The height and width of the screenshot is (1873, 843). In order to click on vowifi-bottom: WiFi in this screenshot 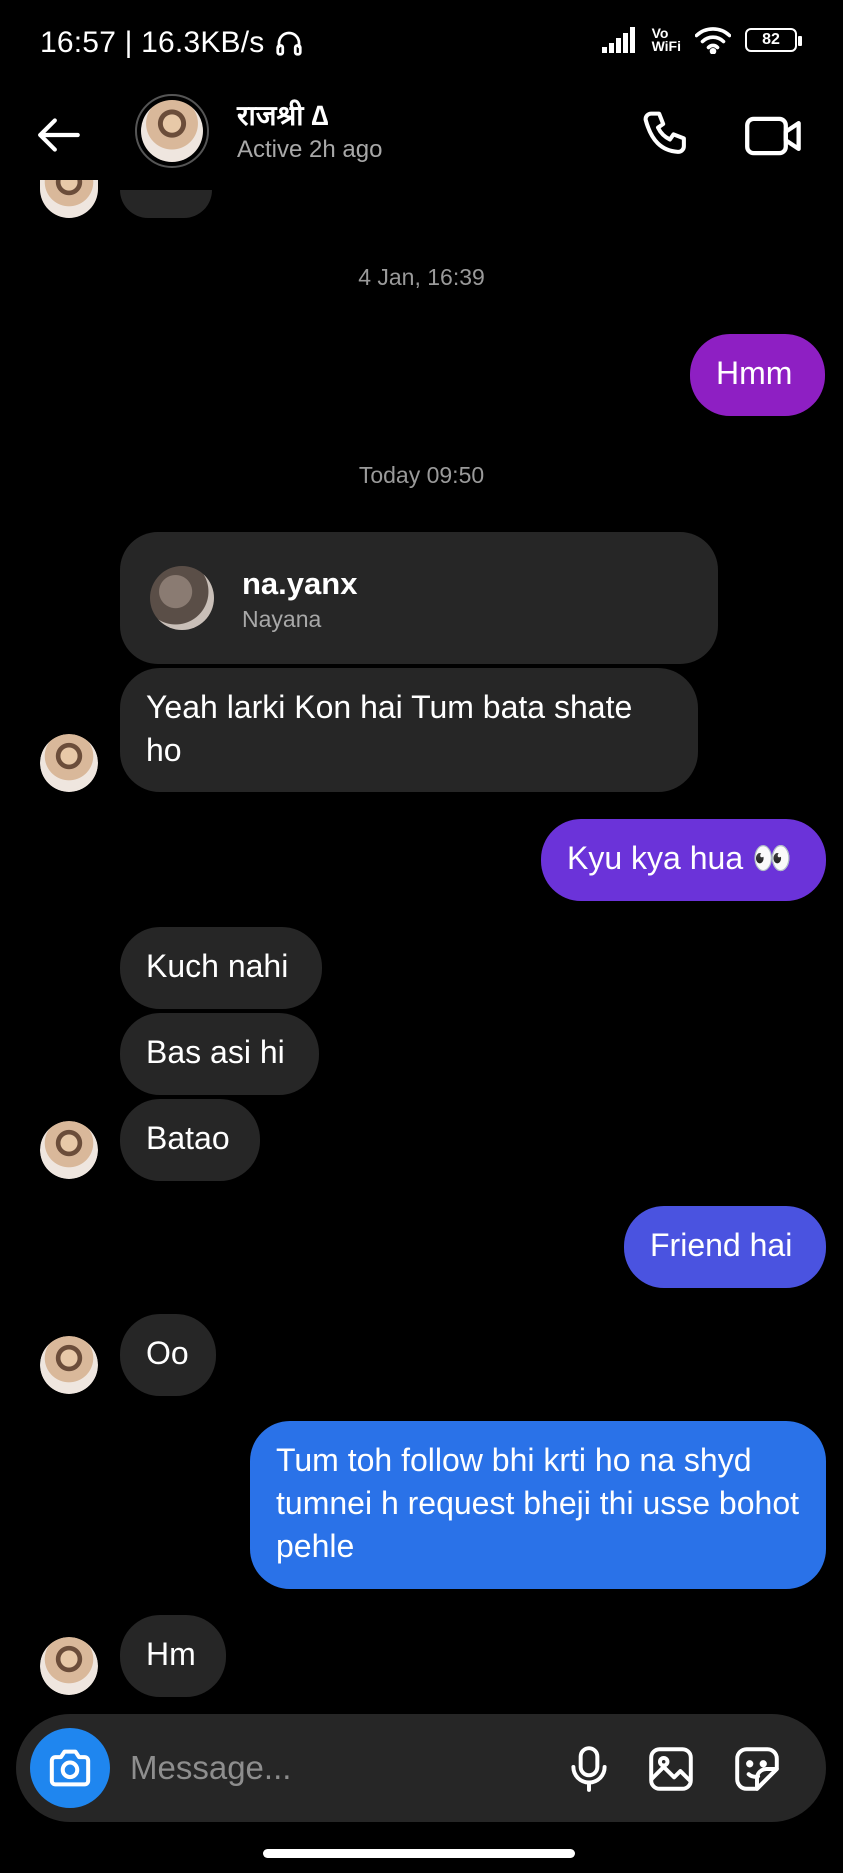, I will do `click(666, 46)`.